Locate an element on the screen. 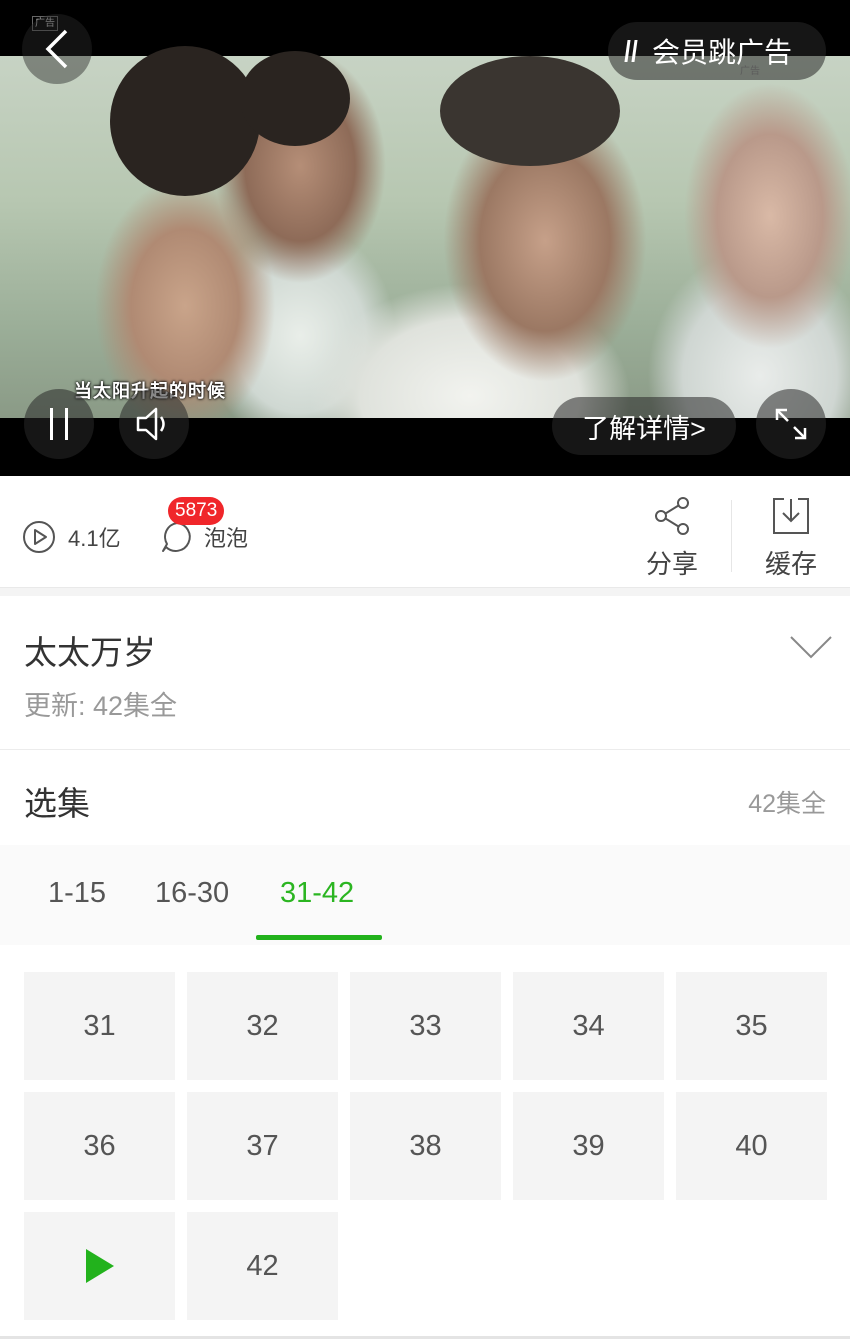 This screenshot has width=850, height=1339. back-button is located at coordinates (57, 49).